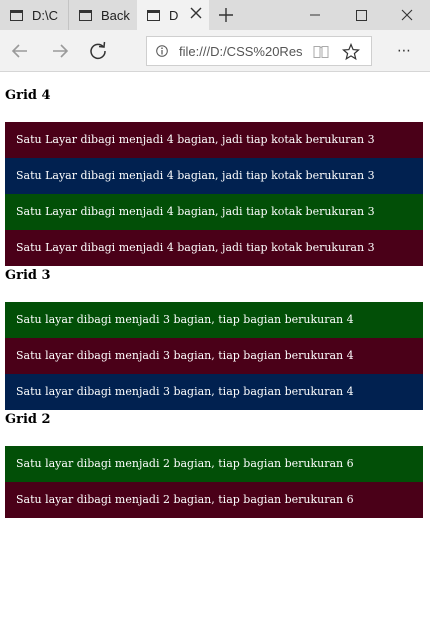 The width and height of the screenshot is (430, 633). Describe the element at coordinates (115, 15) in the screenshot. I see `tab-2-label: Back` at that location.